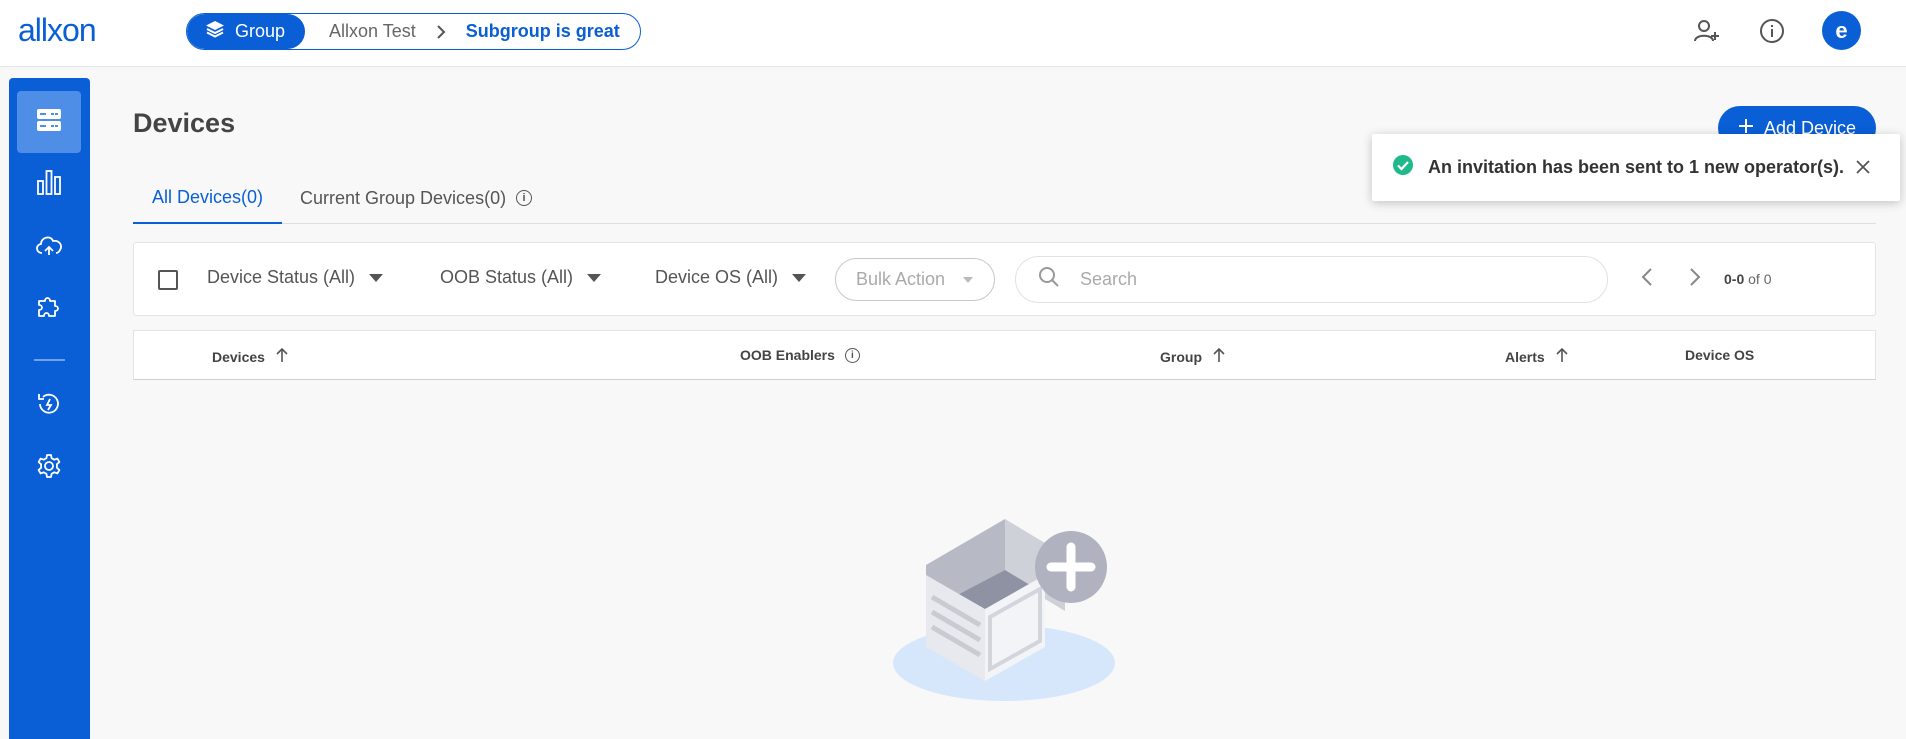 The height and width of the screenshot is (739, 1906). Describe the element at coordinates (215, 31) in the screenshot. I see `layers-icon` at that location.